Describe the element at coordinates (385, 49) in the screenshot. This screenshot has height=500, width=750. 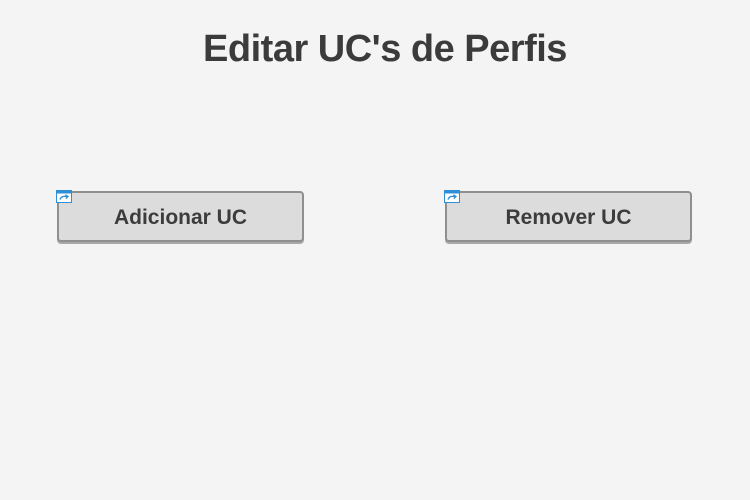
I see `page-title: Editar UC's de Perfis` at that location.